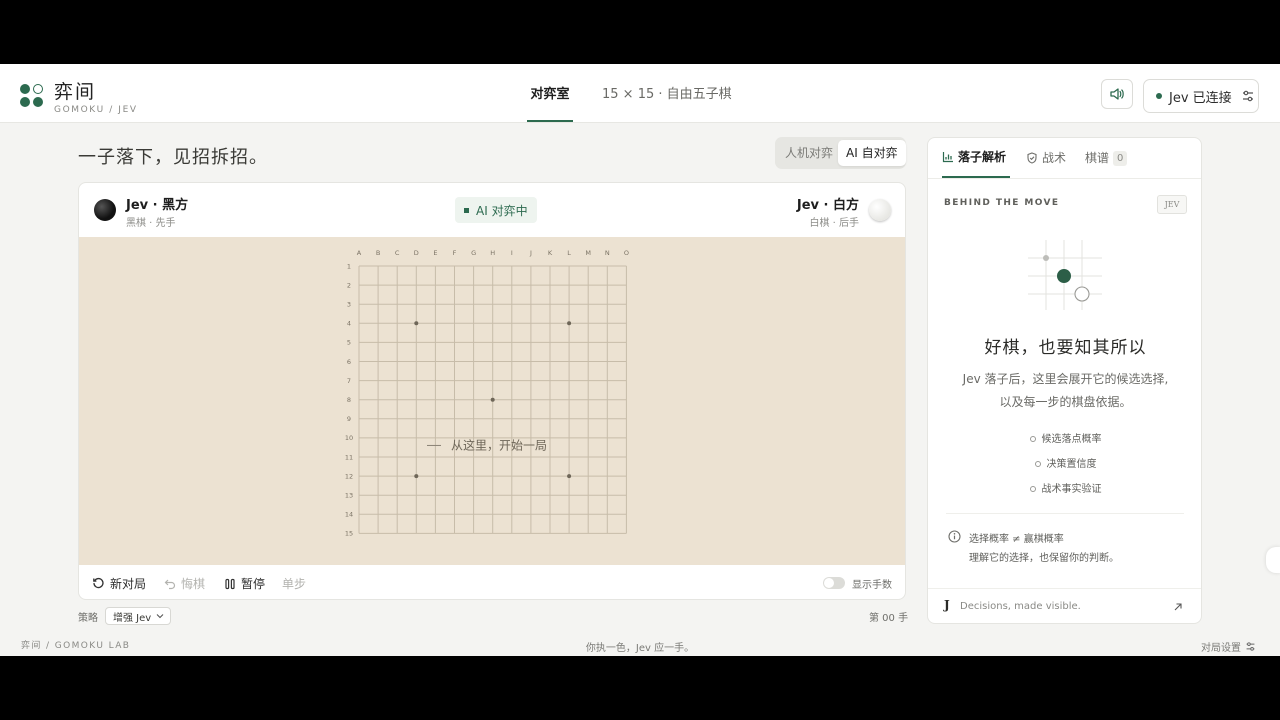 The width and height of the screenshot is (1280, 720). I want to click on step-label: 单步, so click(294, 584).